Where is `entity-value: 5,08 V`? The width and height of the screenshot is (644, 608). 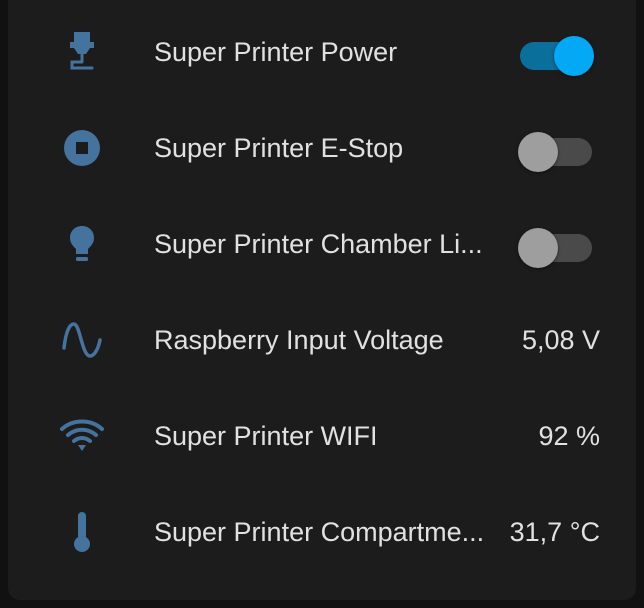 entity-value: 5,08 V is located at coordinates (560, 340).